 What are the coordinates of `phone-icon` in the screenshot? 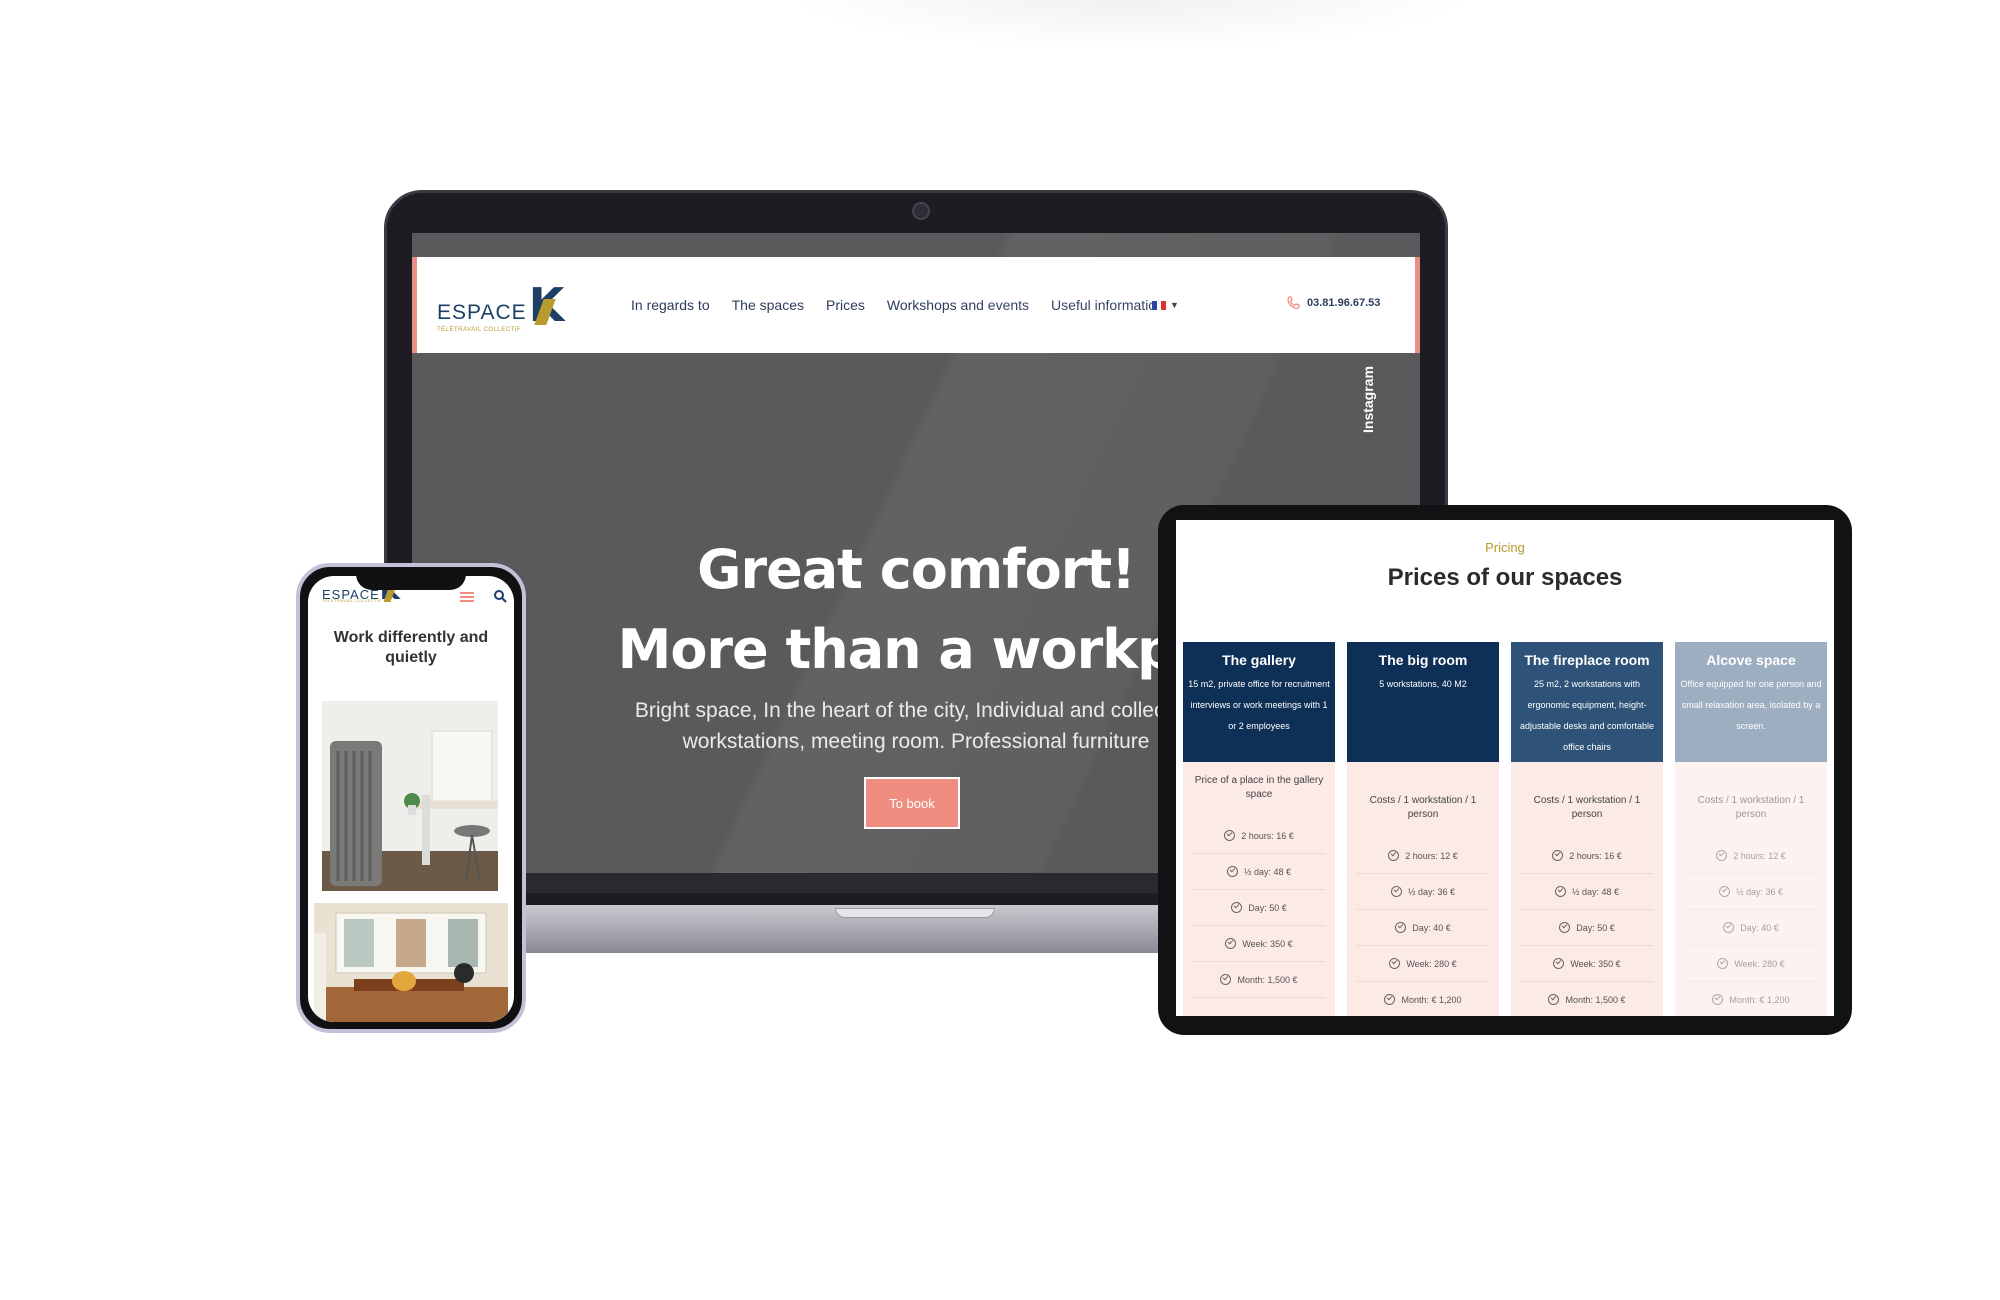 It's located at (1293, 302).